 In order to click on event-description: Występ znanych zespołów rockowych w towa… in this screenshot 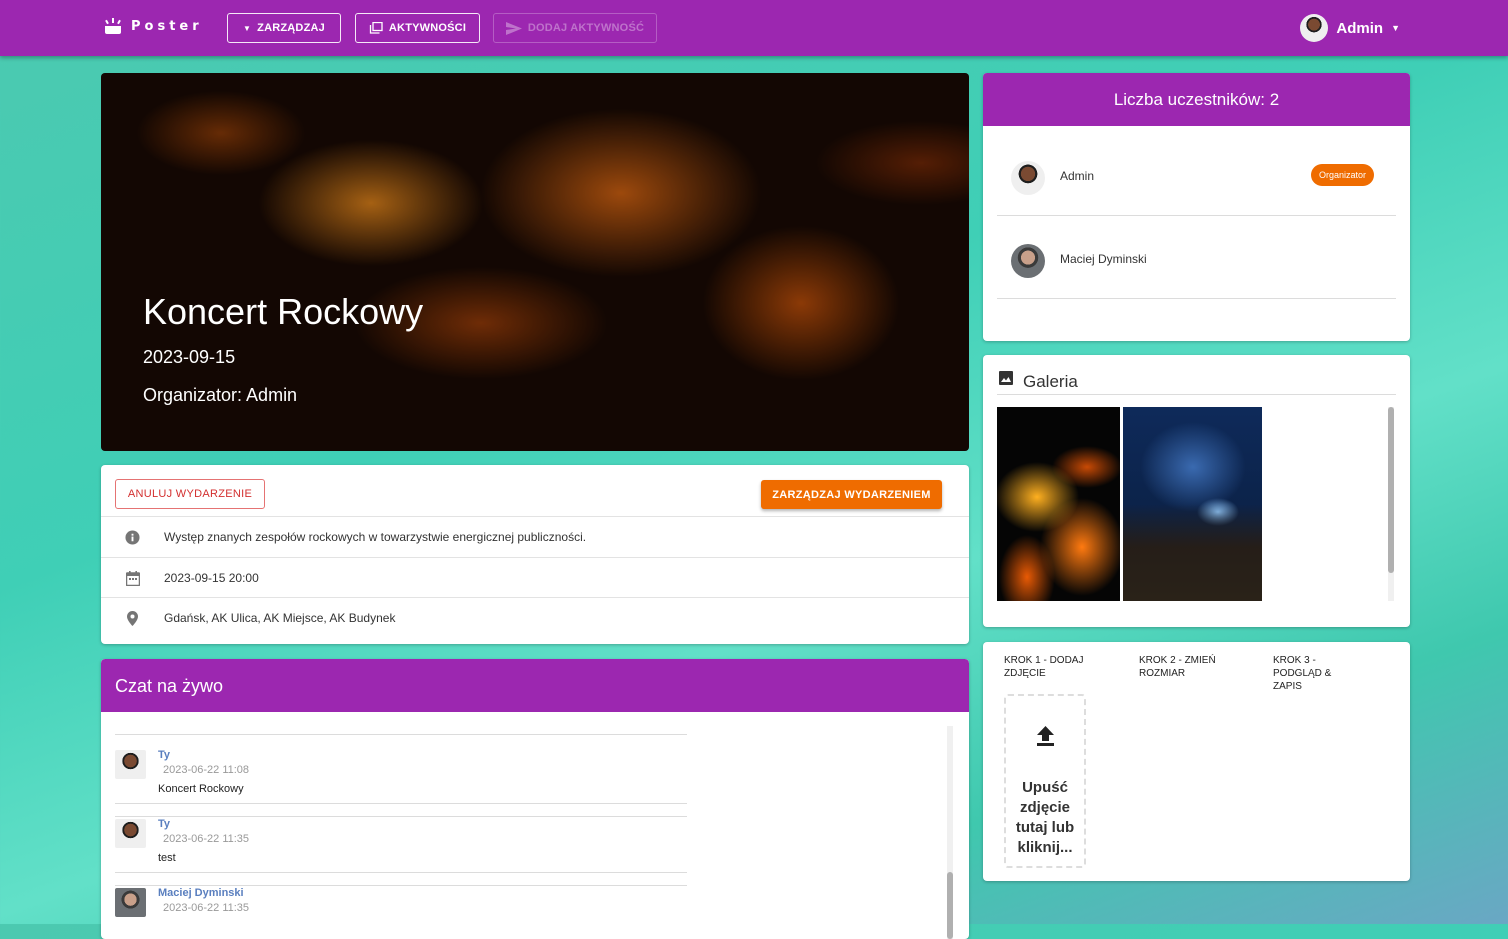, I will do `click(375, 537)`.